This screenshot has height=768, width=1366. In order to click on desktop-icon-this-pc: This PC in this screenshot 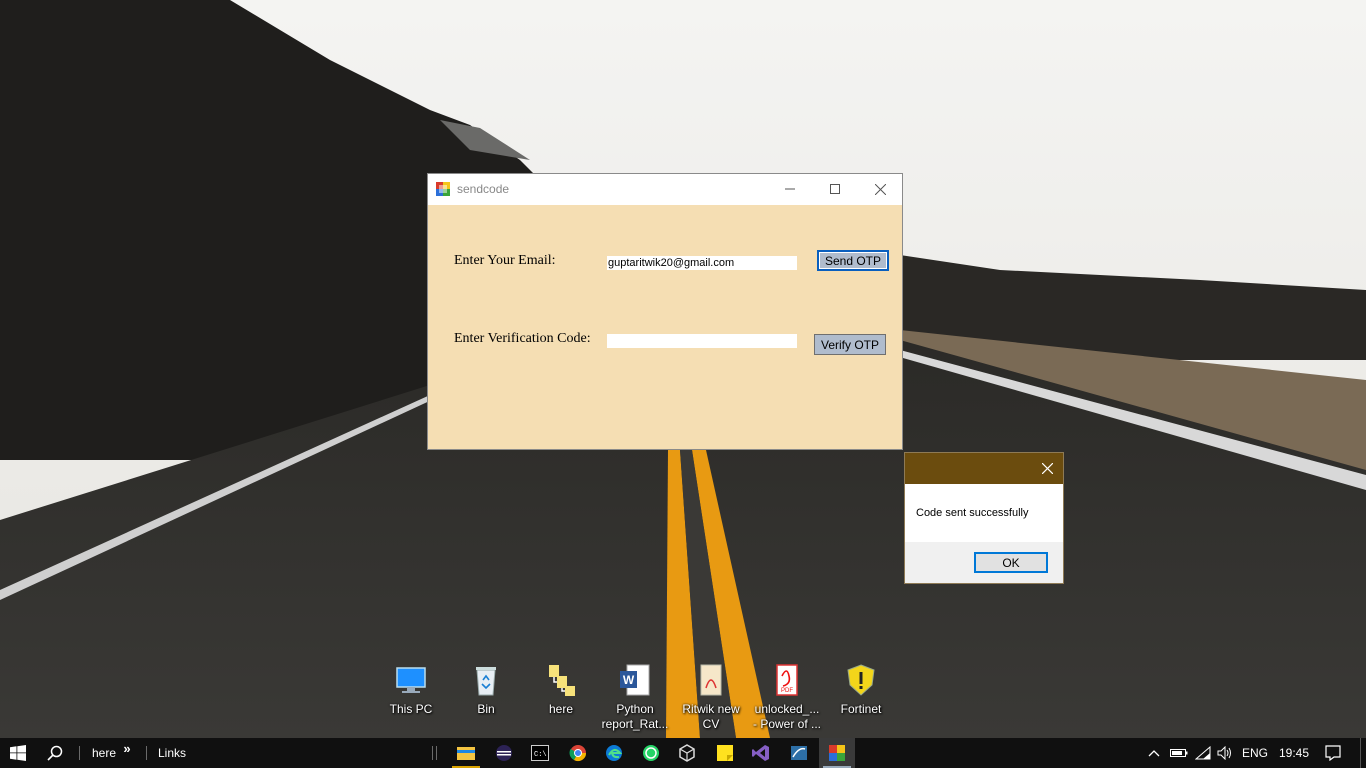, I will do `click(411, 697)`.